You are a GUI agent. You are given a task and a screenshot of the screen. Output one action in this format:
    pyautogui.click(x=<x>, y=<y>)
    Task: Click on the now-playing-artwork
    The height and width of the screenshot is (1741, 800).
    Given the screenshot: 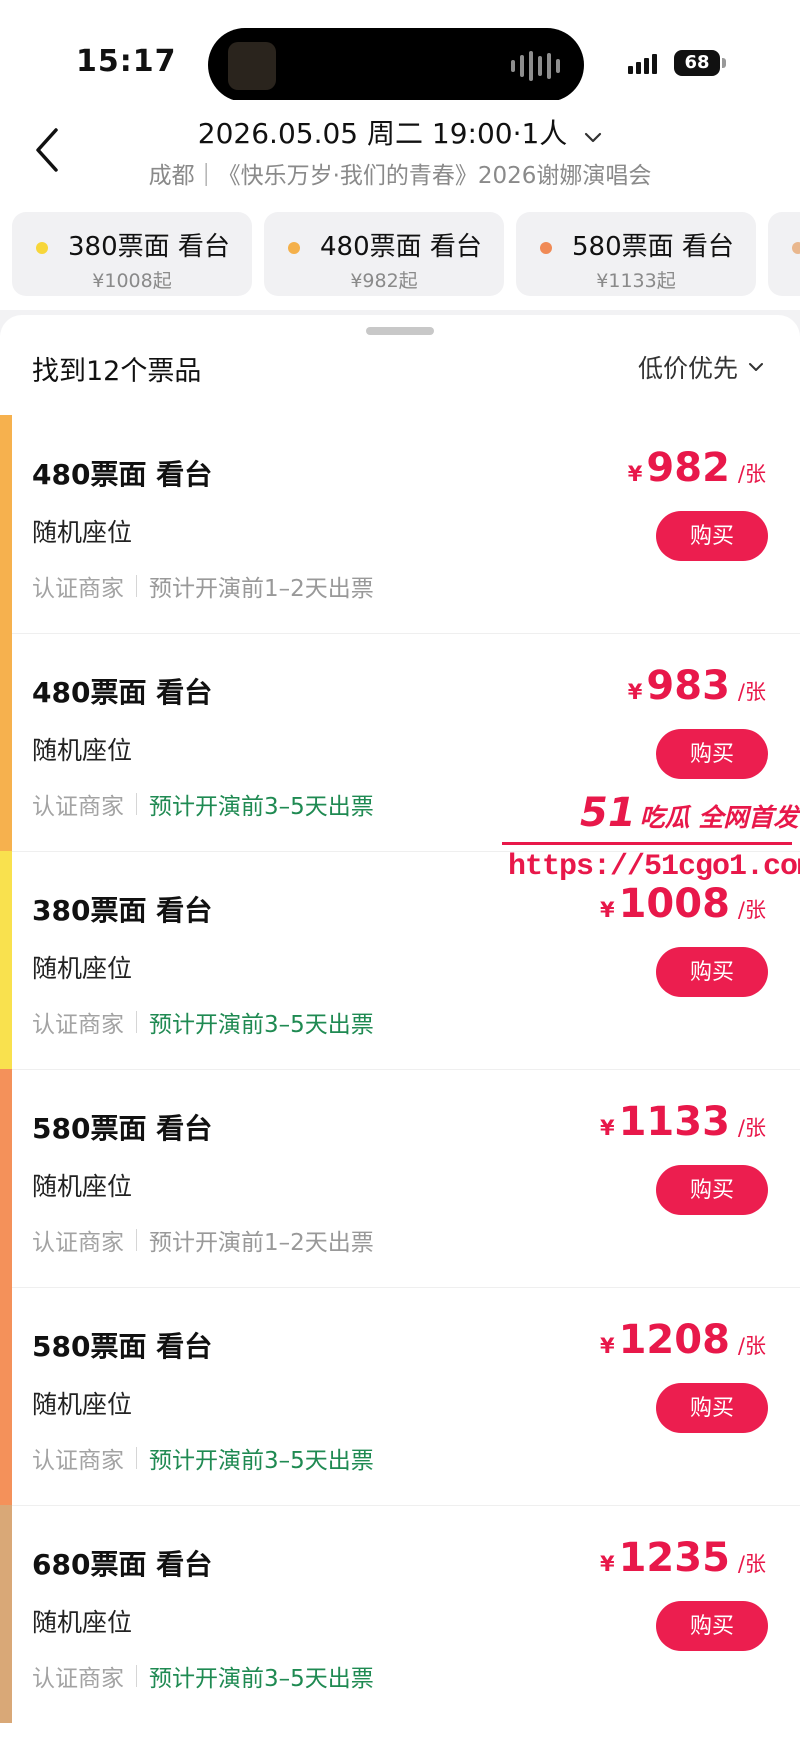 What is the action you would take?
    pyautogui.click(x=252, y=66)
    